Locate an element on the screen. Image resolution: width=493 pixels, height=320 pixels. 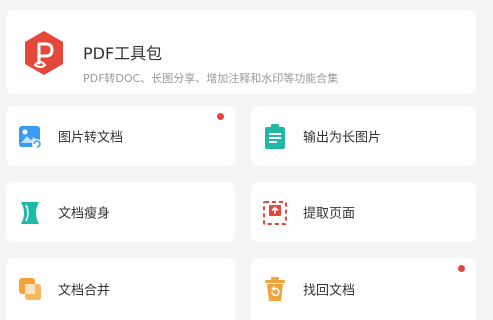
tool-label: 提取页面 is located at coordinates (329, 214).